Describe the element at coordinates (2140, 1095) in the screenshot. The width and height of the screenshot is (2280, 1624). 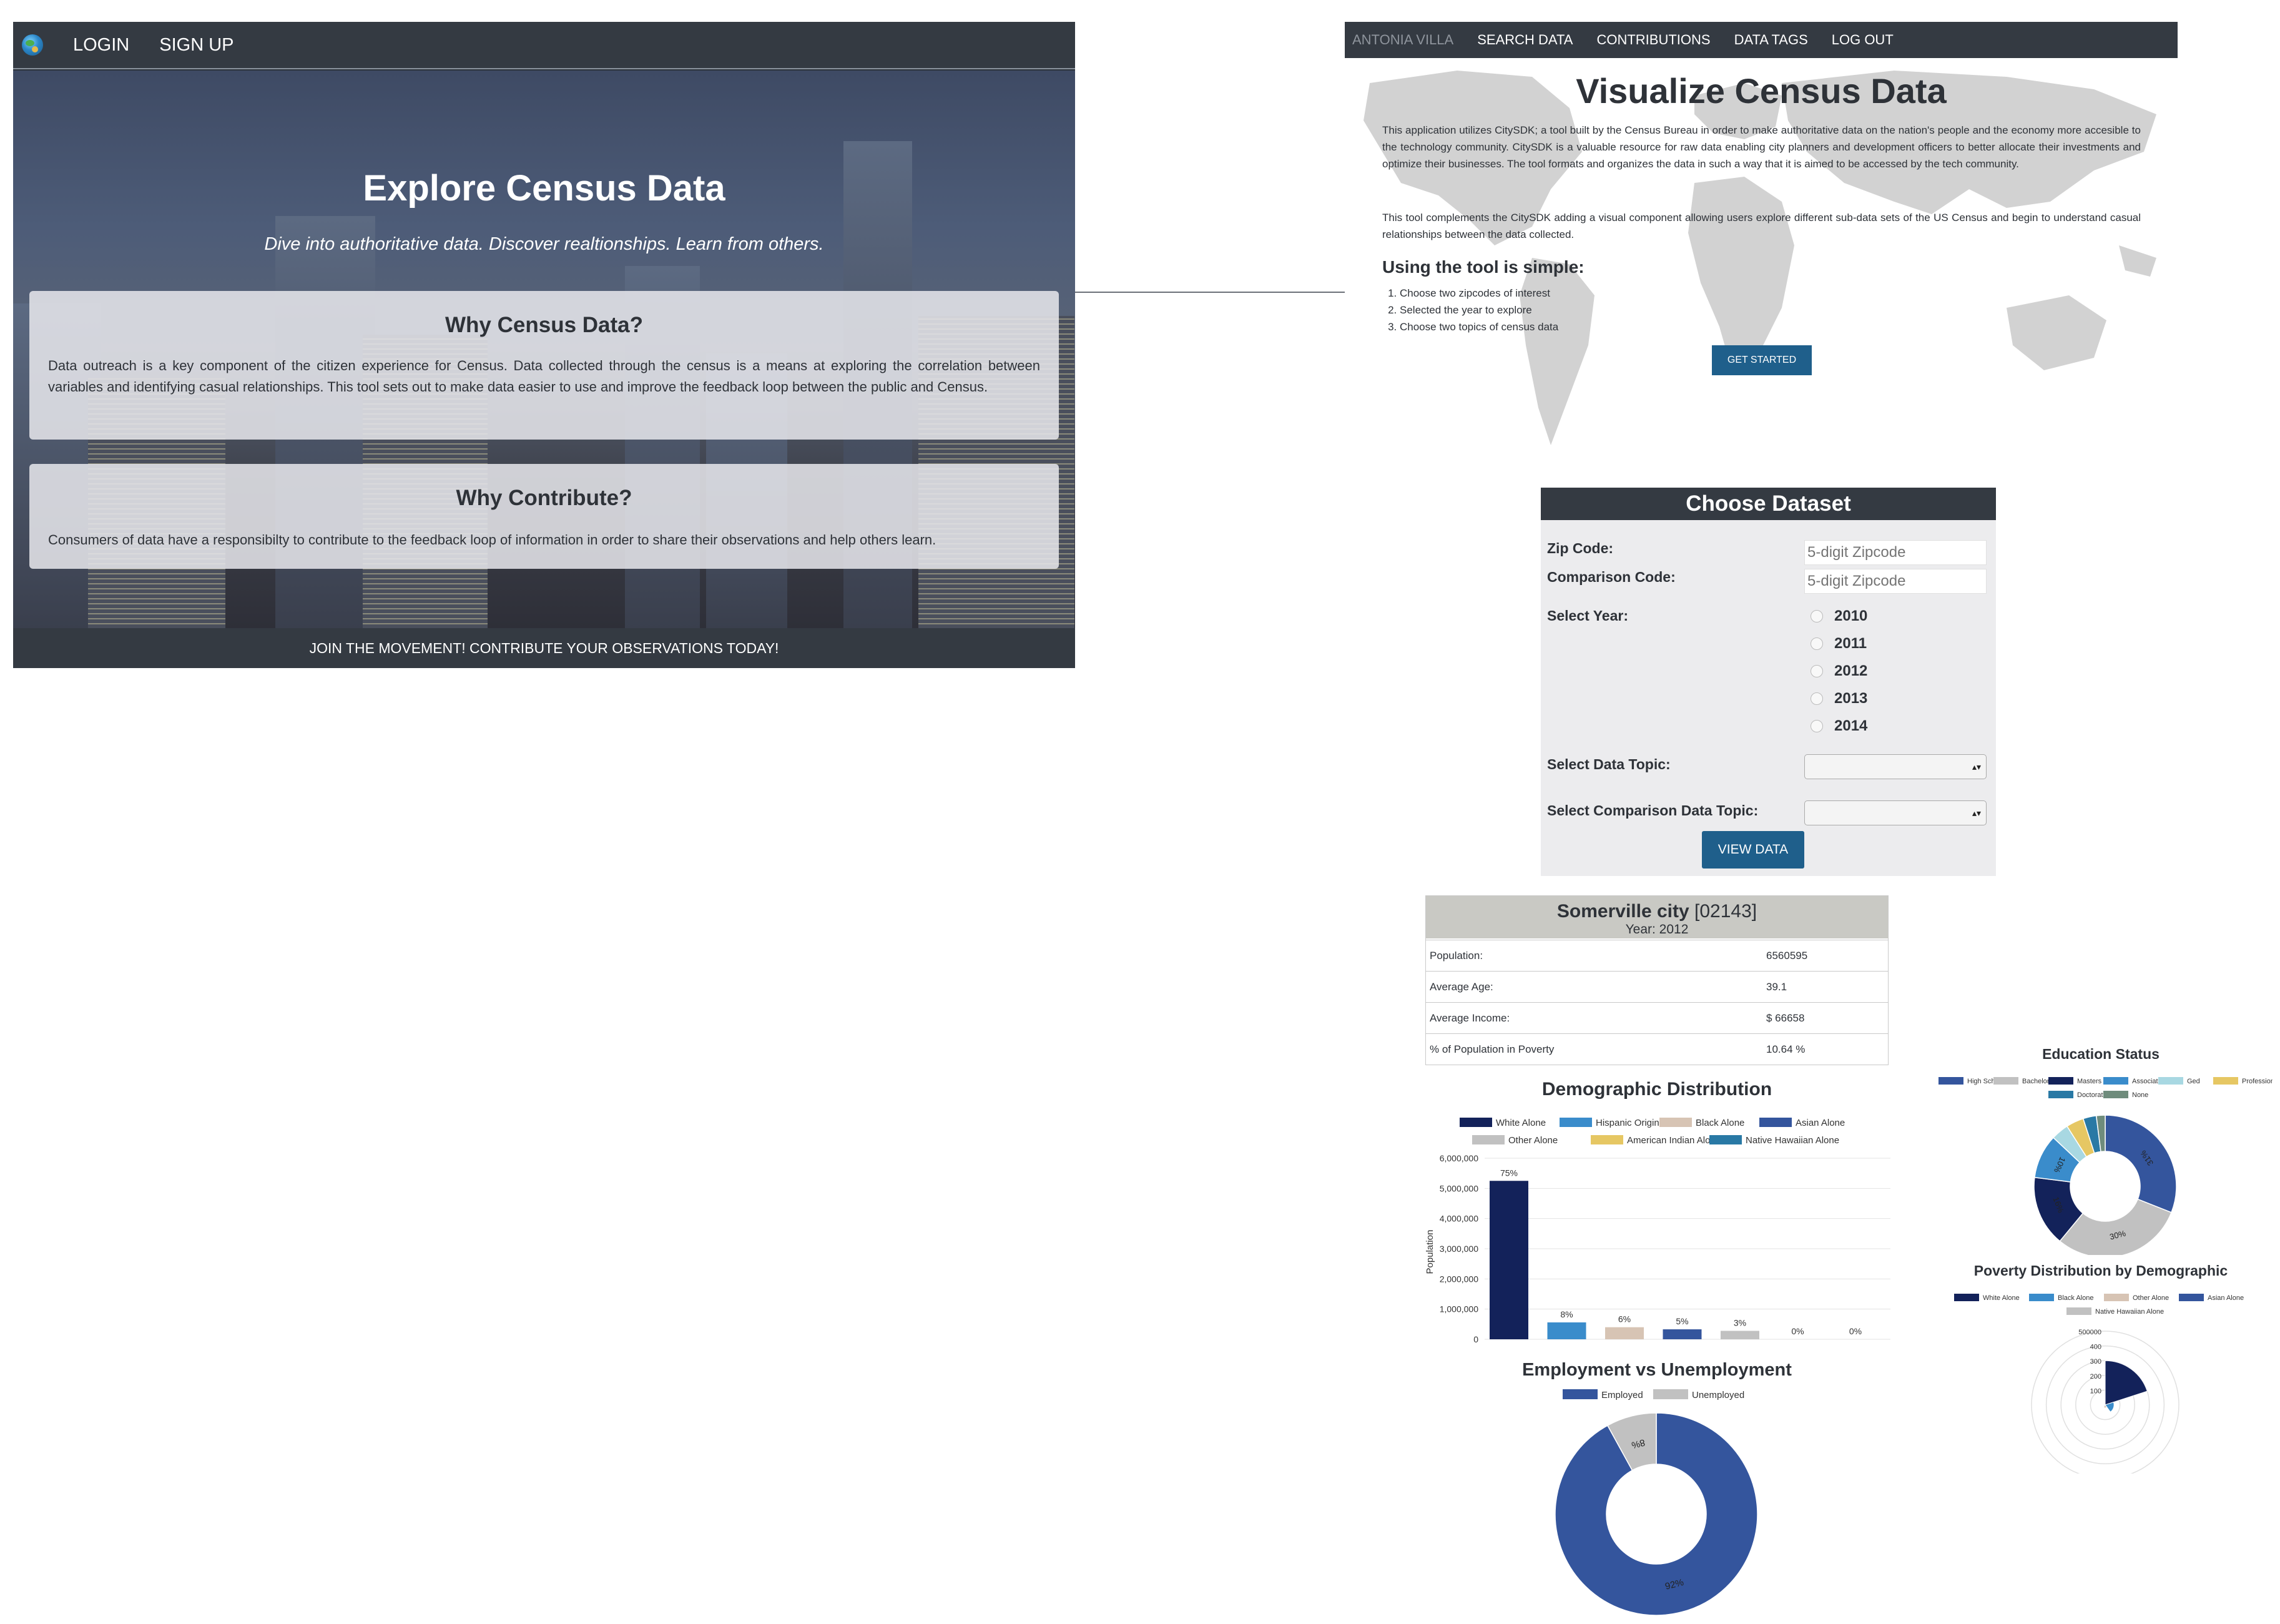
I see `legend-label: None` at that location.